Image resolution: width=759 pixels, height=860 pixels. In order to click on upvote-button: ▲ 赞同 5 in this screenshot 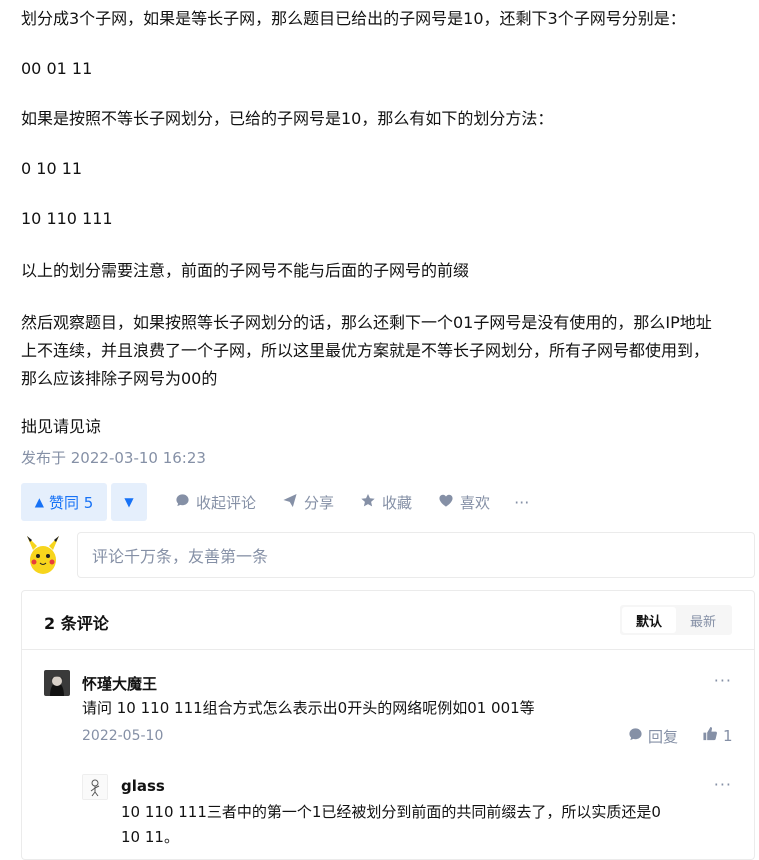, I will do `click(64, 502)`.